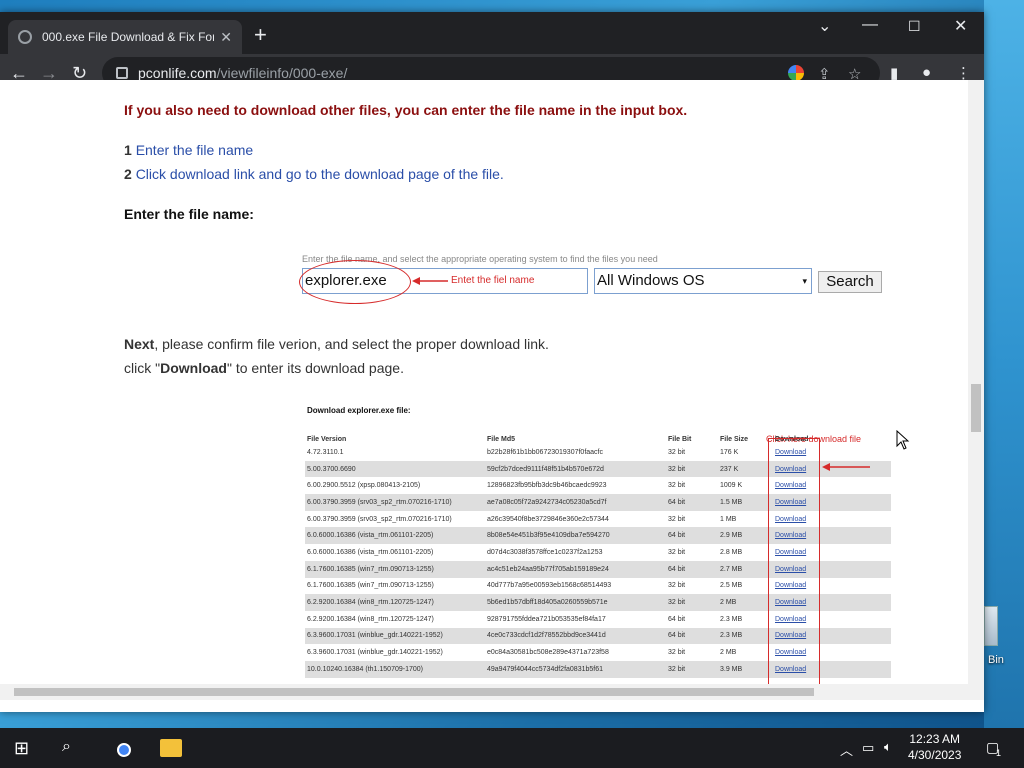 The image size is (1024, 768). Describe the element at coordinates (195, 150) in the screenshot. I see `step-1-link: Enter the file name` at that location.